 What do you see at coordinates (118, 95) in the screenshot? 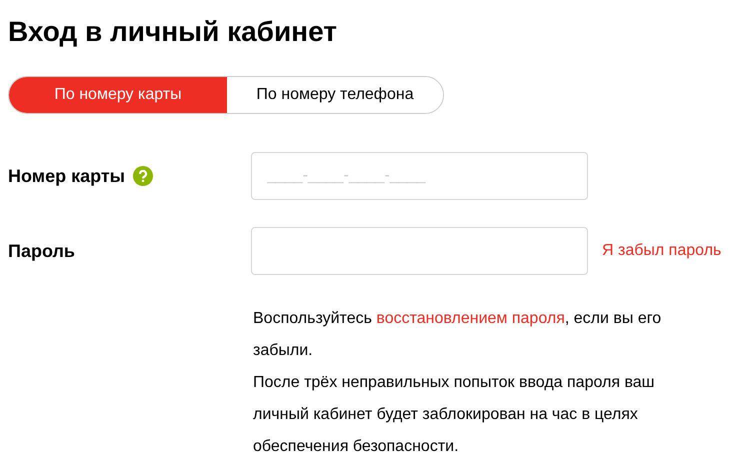
I see `tab: По номеру карты` at bounding box center [118, 95].